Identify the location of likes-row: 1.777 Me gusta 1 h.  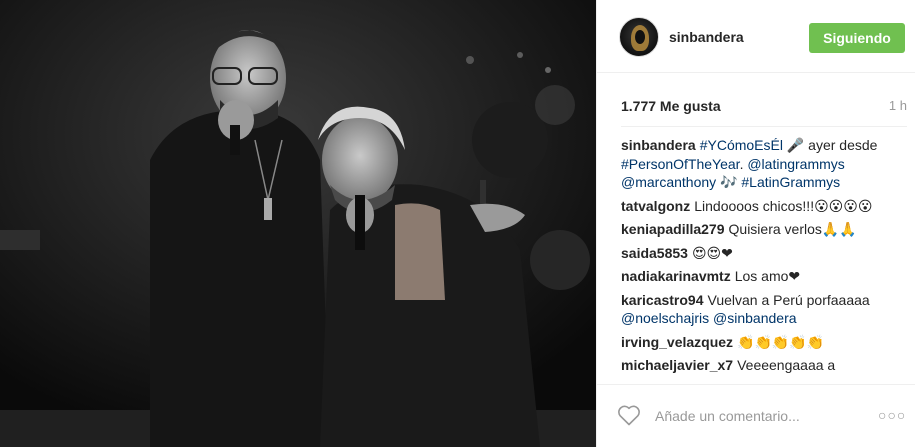
(764, 108).